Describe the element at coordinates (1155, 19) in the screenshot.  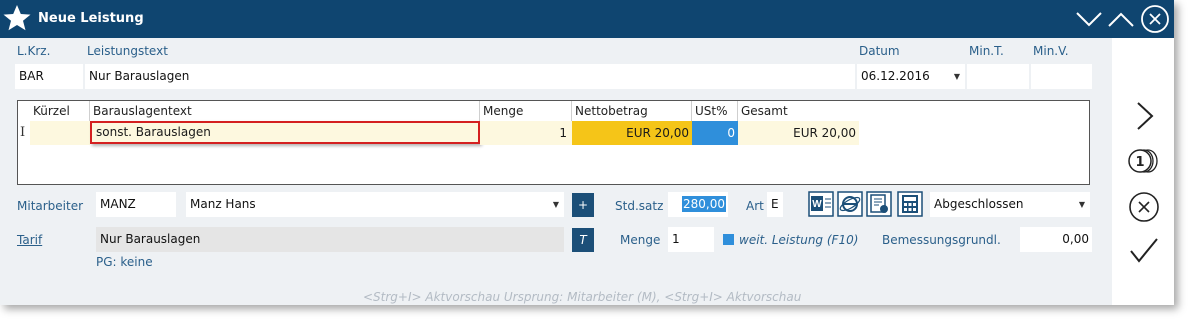
I see `close-icon` at that location.